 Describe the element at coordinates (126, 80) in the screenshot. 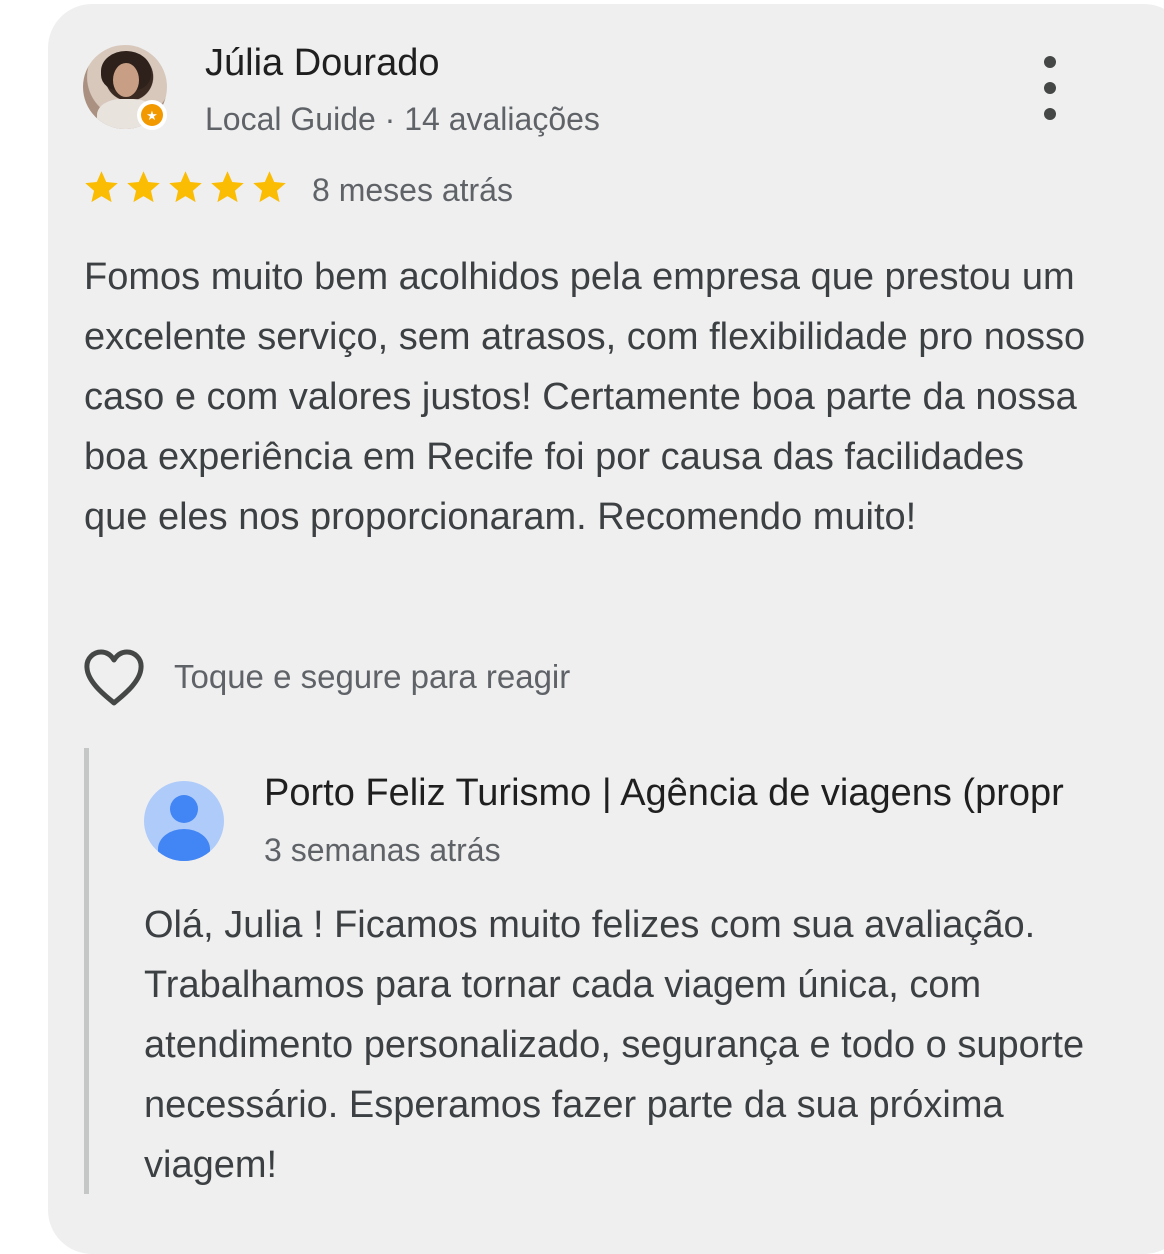

I see `avatar-face` at that location.